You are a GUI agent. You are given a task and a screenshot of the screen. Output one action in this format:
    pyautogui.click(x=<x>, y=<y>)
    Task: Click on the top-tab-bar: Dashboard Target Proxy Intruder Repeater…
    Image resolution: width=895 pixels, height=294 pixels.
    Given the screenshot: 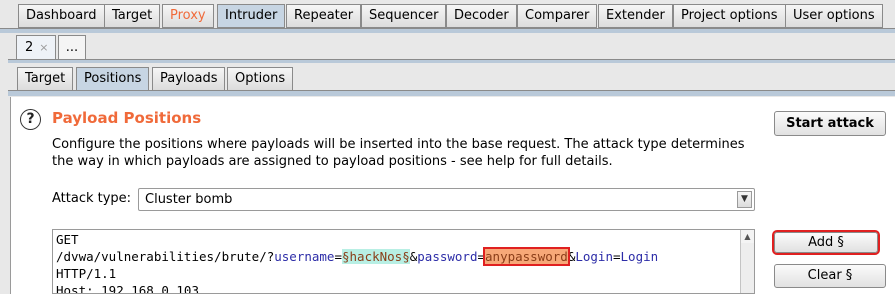 What is the action you would take?
    pyautogui.click(x=447, y=15)
    